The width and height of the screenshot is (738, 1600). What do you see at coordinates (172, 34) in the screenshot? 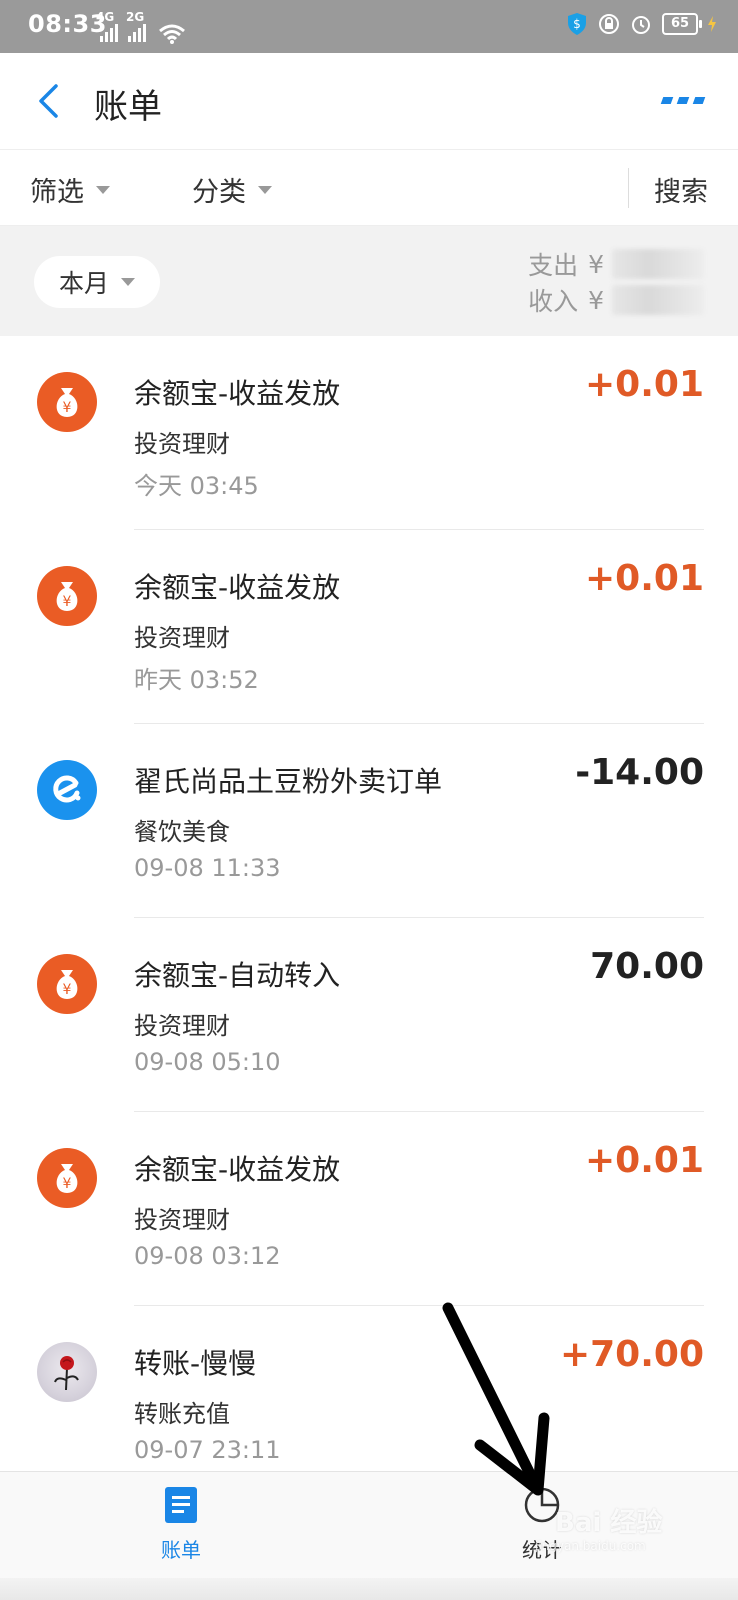
I see `wifi-icon` at bounding box center [172, 34].